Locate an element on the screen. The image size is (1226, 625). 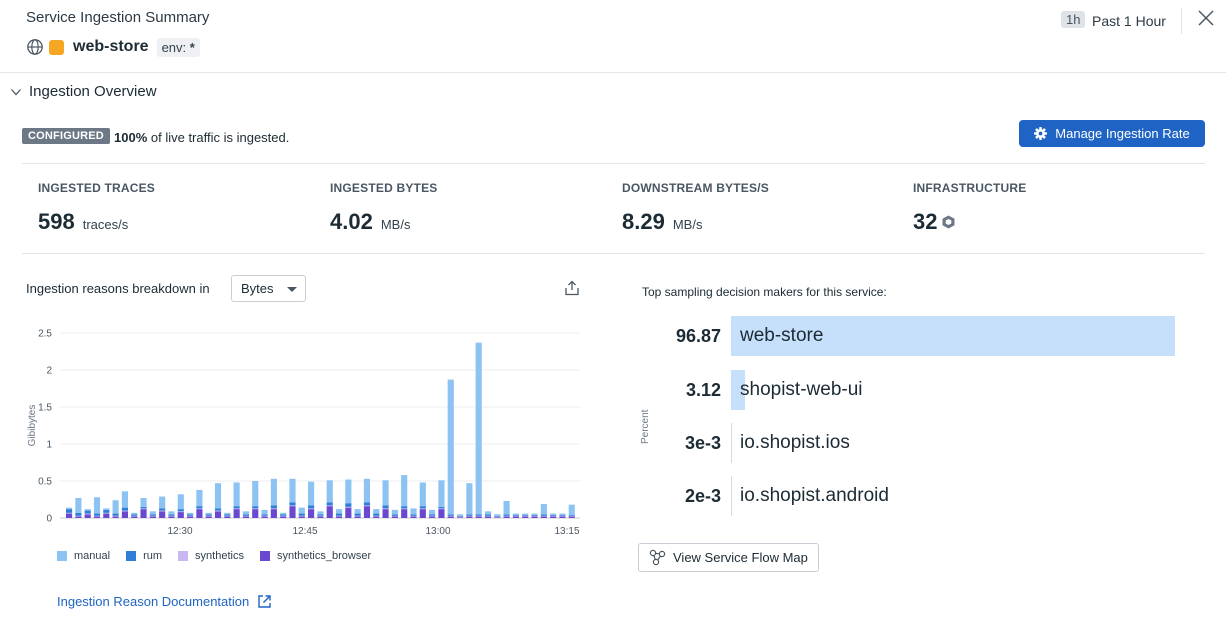
decision-maker-row: 3e-3 io.shopist.ios is located at coordinates (920, 443).